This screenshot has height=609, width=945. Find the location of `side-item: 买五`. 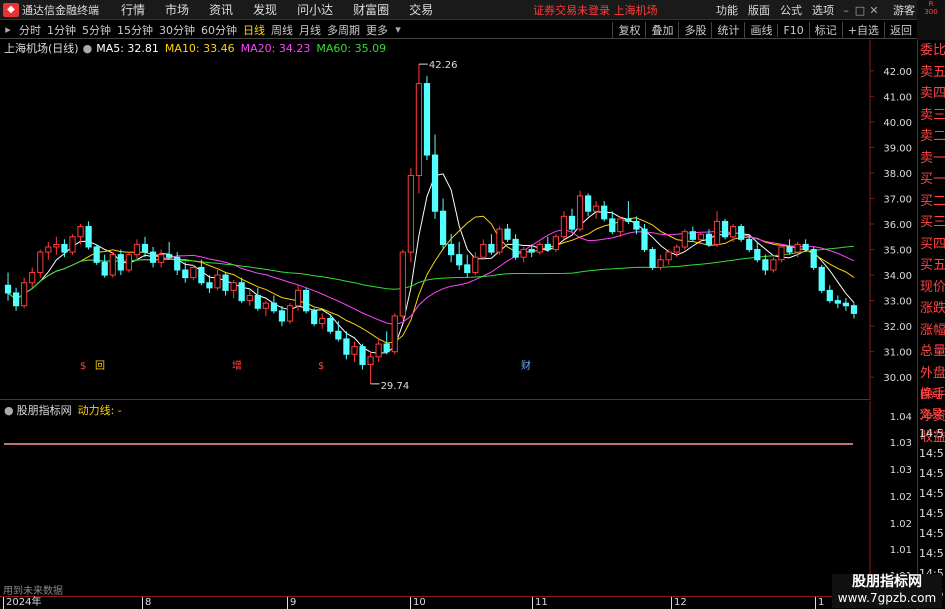

side-item: 买五 is located at coordinates (931, 266).